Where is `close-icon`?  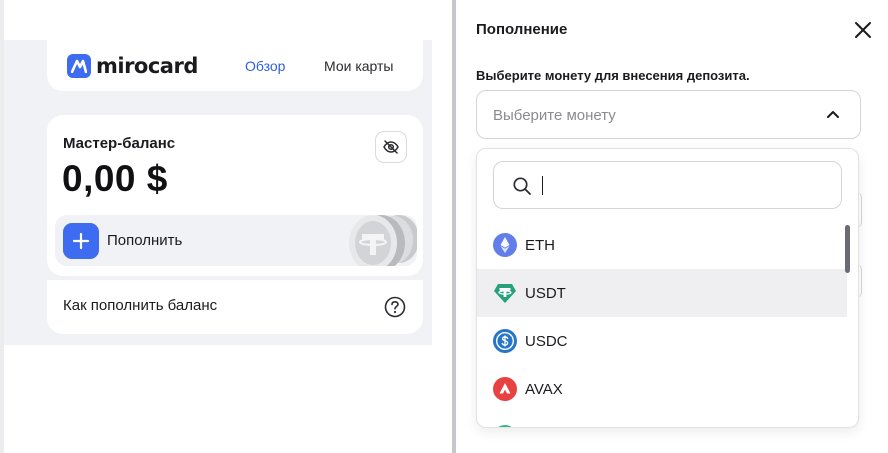
close-icon is located at coordinates (863, 30).